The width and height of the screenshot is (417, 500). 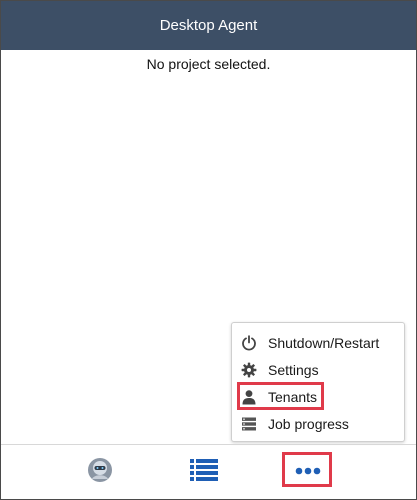 I want to click on tab-more, so click(x=308, y=472).